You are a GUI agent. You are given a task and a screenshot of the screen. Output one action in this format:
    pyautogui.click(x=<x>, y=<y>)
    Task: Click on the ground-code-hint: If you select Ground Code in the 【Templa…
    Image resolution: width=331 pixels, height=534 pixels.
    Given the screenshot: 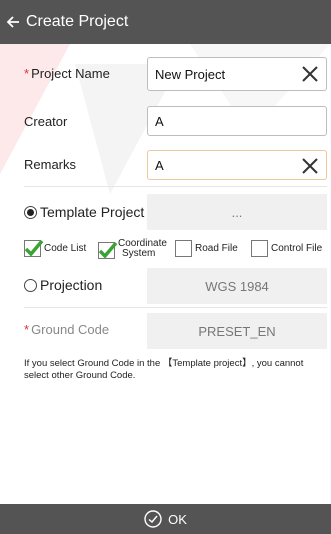 What is the action you would take?
    pyautogui.click(x=164, y=369)
    